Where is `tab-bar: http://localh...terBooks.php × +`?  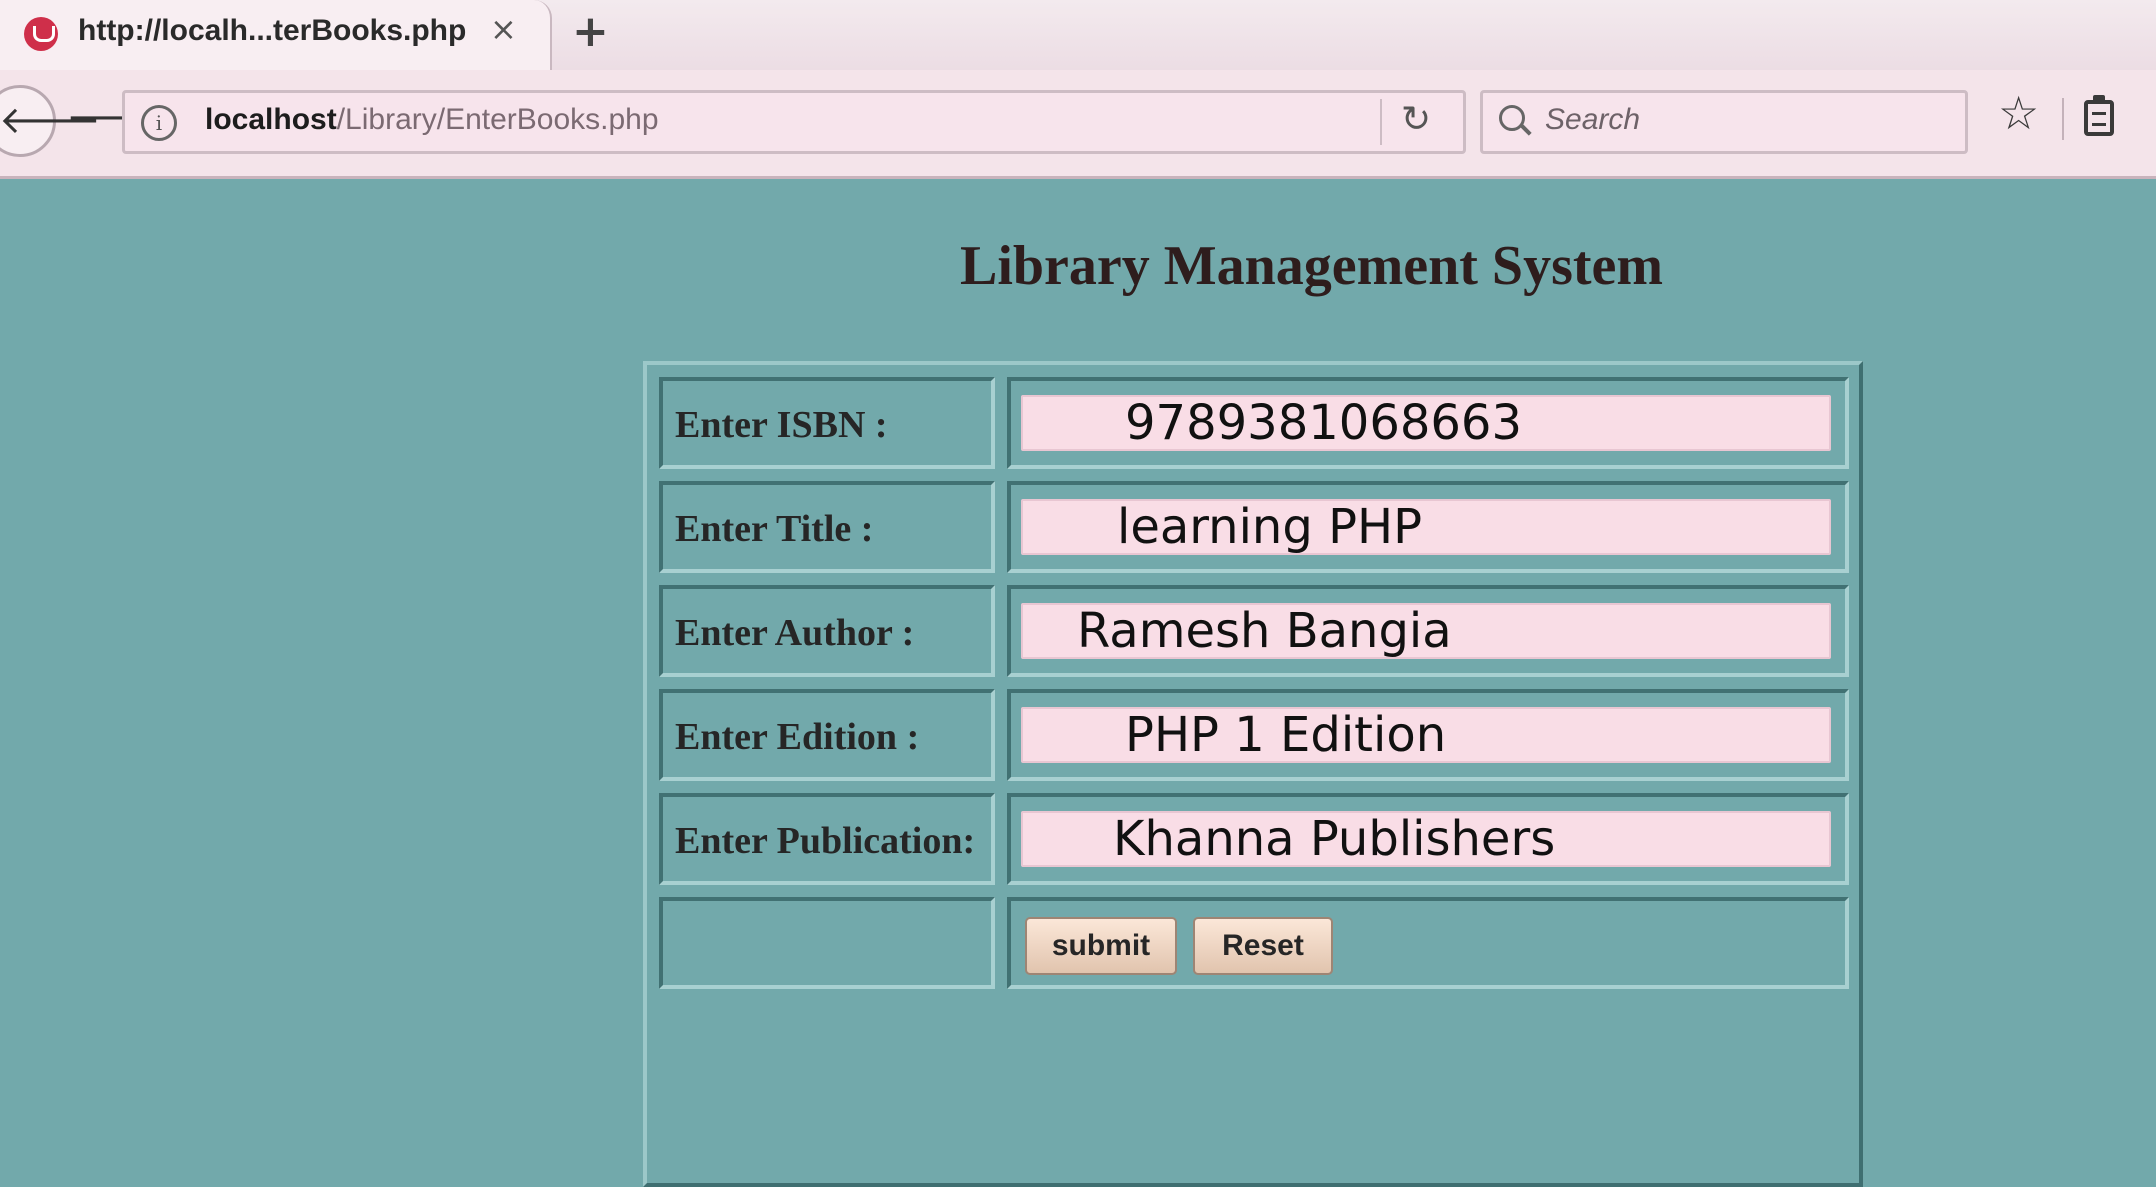 tab-bar: http://localh...terBooks.php × + is located at coordinates (1078, 35).